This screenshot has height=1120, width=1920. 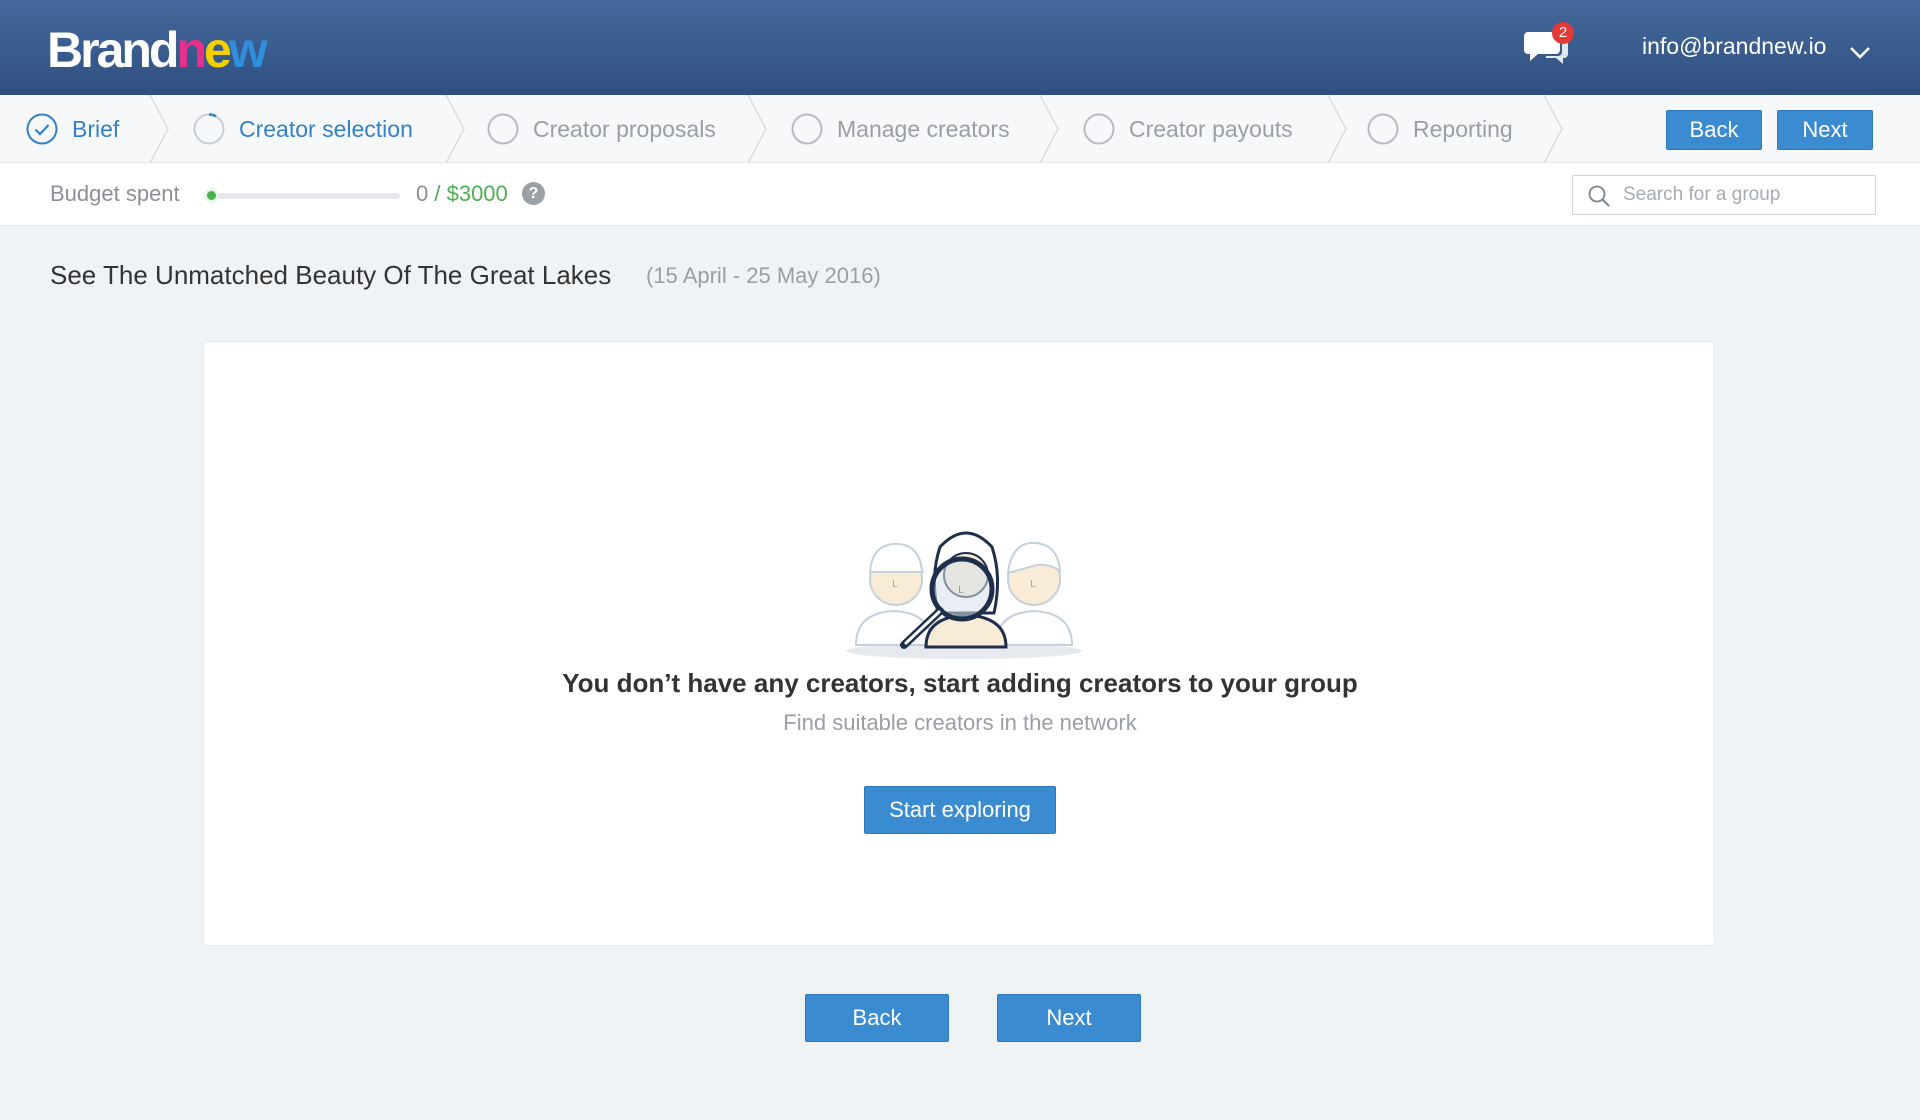 What do you see at coordinates (115, 193) in the screenshot?
I see `budget-label: Budget spent` at bounding box center [115, 193].